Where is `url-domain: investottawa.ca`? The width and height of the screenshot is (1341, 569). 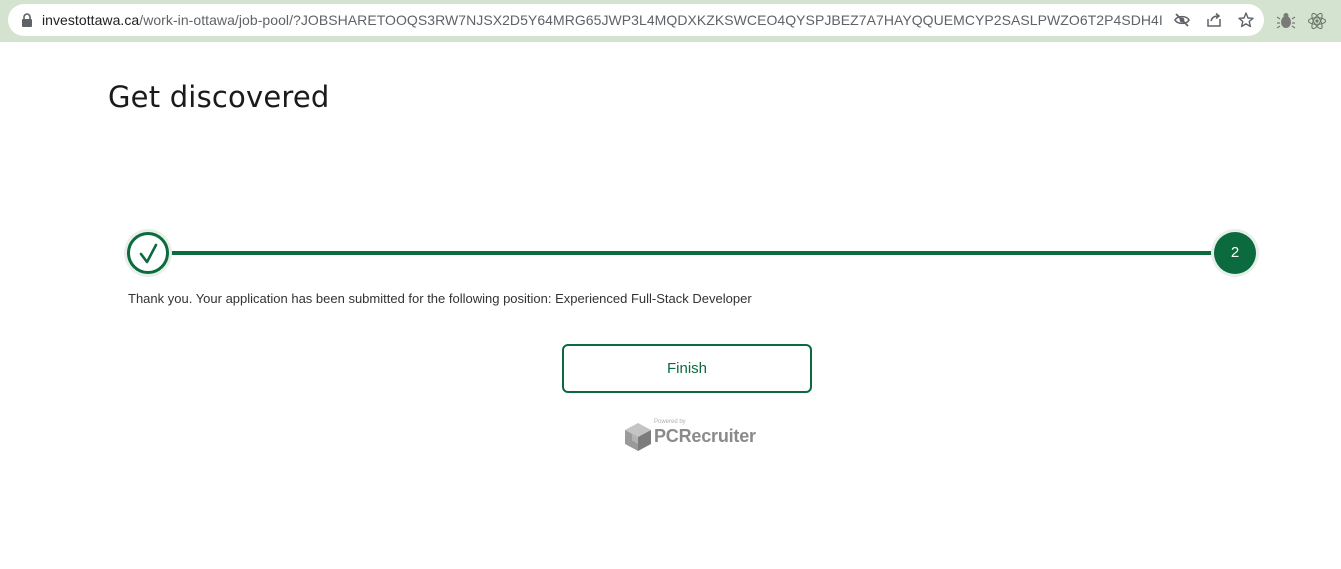 url-domain: investottawa.ca is located at coordinates (91, 20).